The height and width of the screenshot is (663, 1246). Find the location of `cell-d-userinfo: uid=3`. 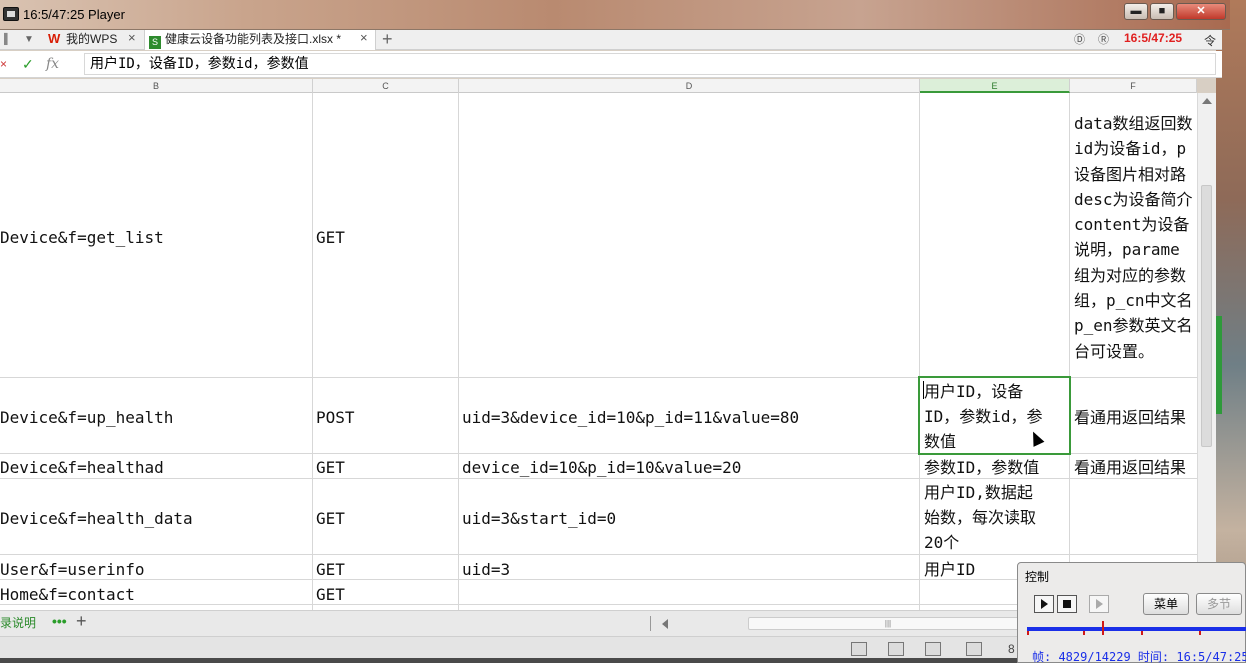

cell-d-userinfo: uid=3 is located at coordinates (486, 569).